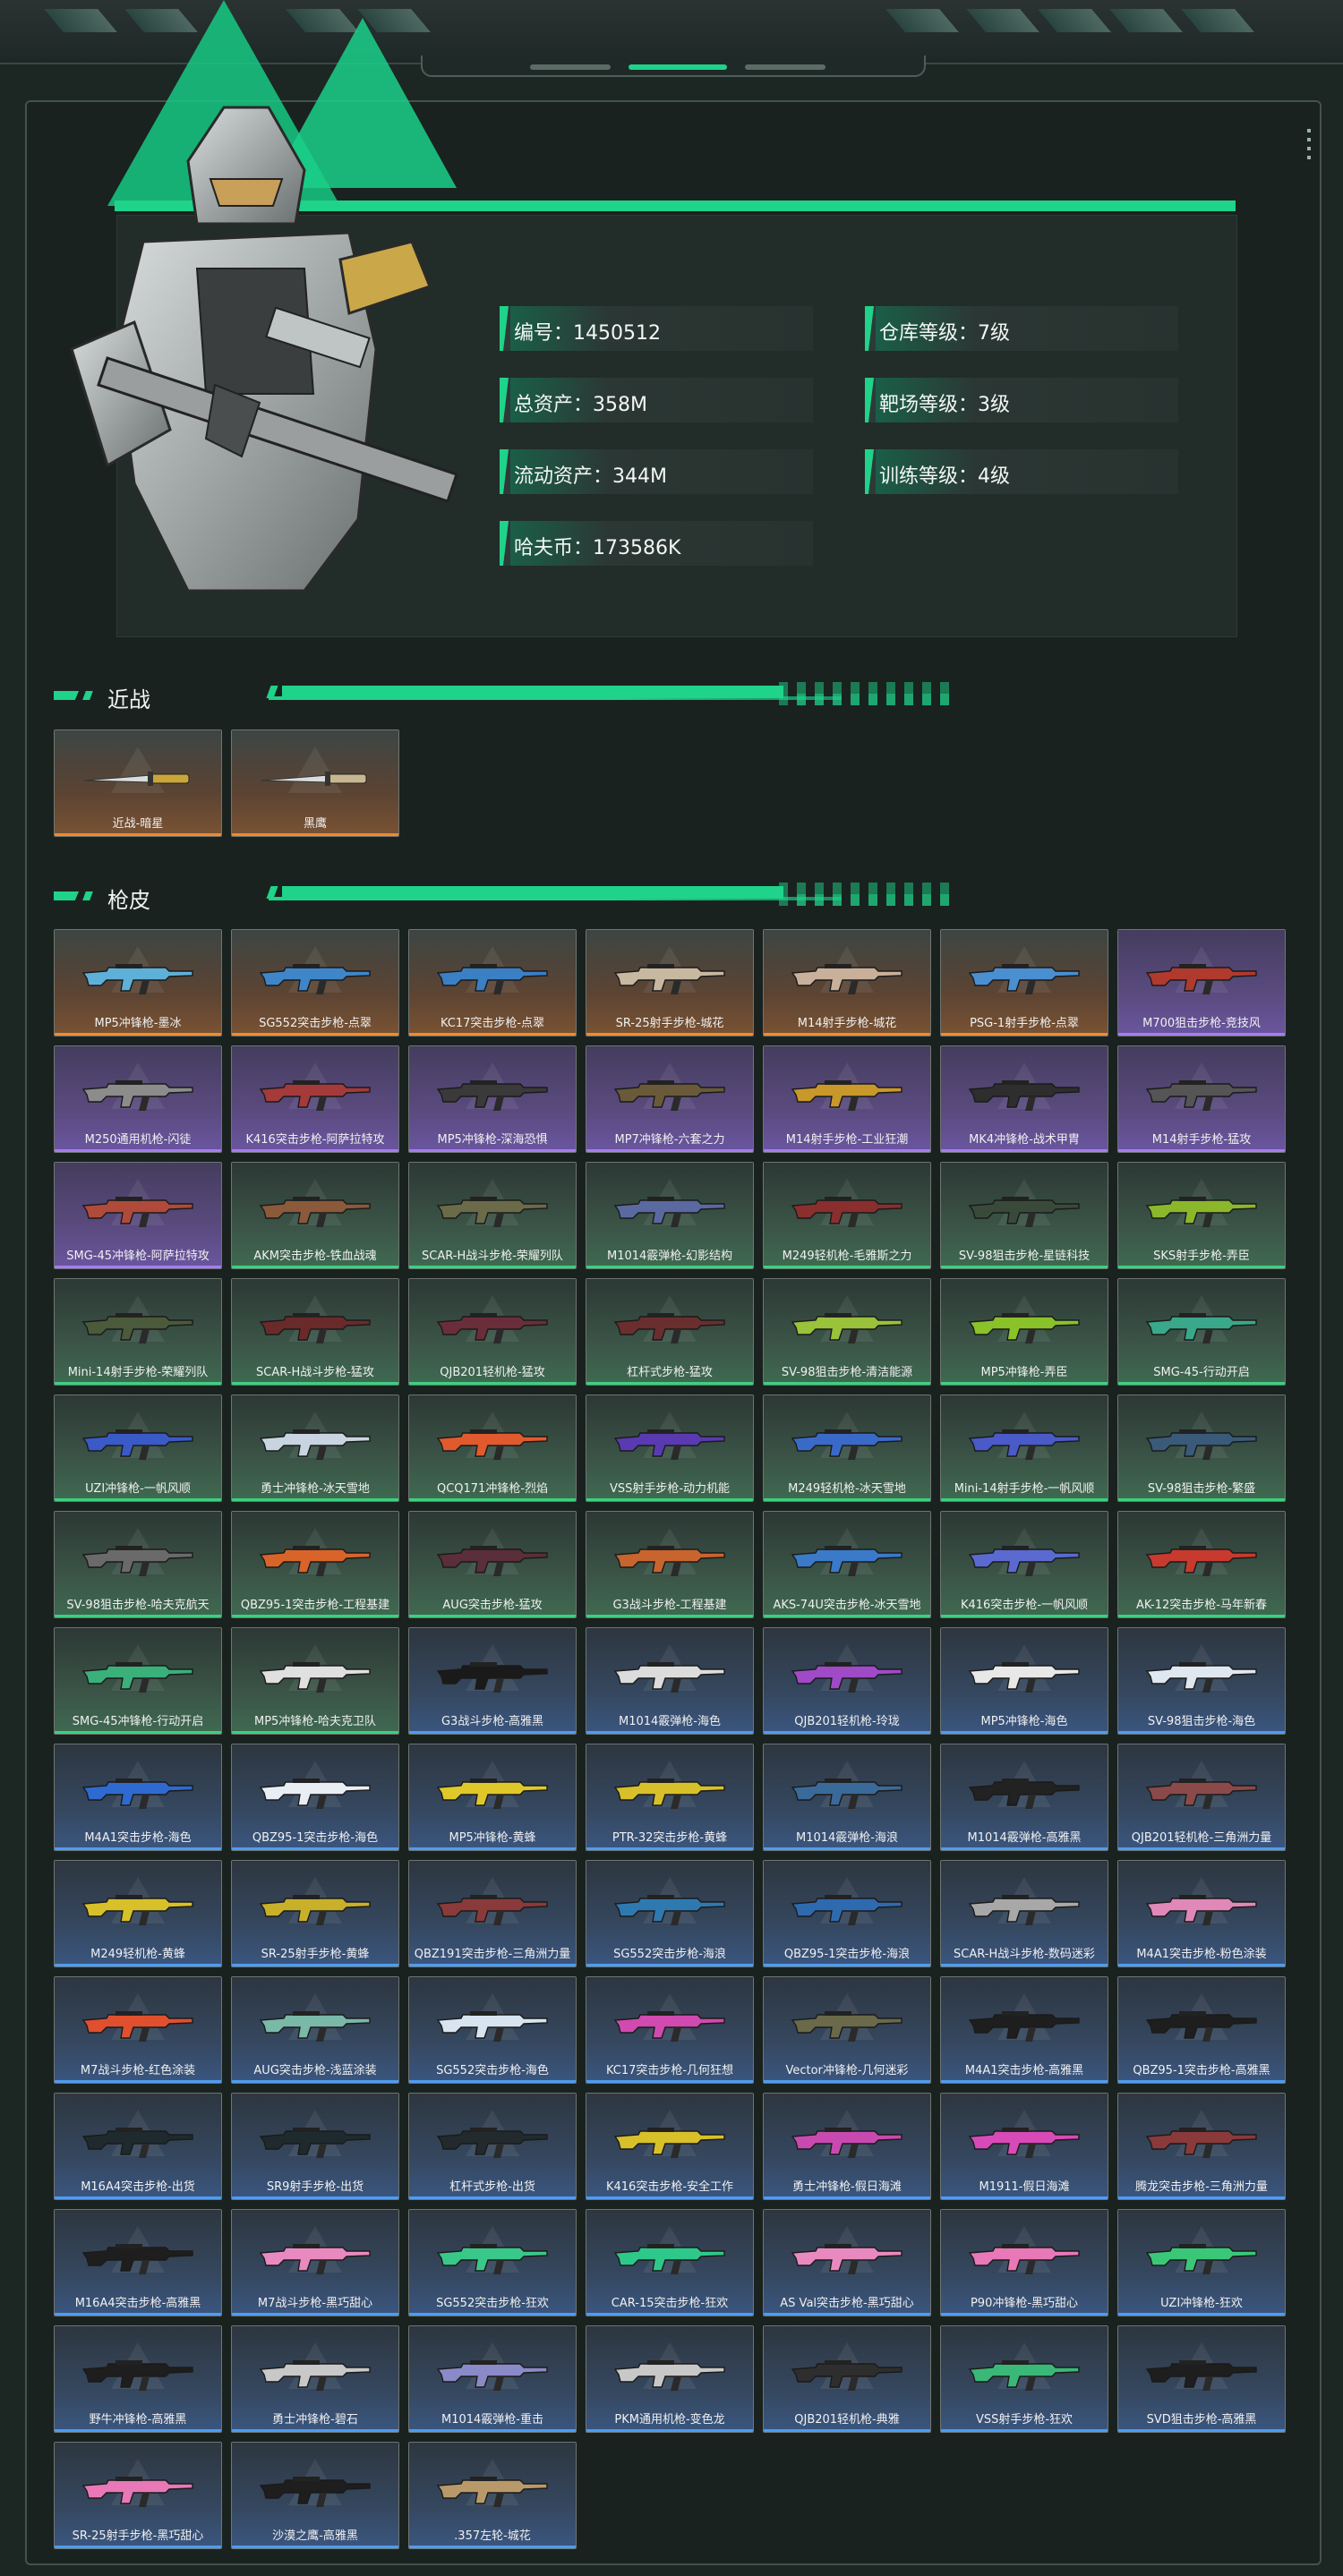 This screenshot has height=2576, width=1343. I want to click on skin-card: M700狙击步枪-竞技风, so click(1201, 982).